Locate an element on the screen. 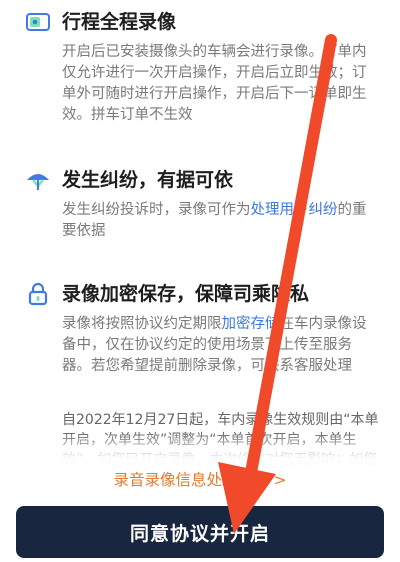 The height and width of the screenshot is (562, 400). umbrella-shield-icon is located at coordinates (38, 180).